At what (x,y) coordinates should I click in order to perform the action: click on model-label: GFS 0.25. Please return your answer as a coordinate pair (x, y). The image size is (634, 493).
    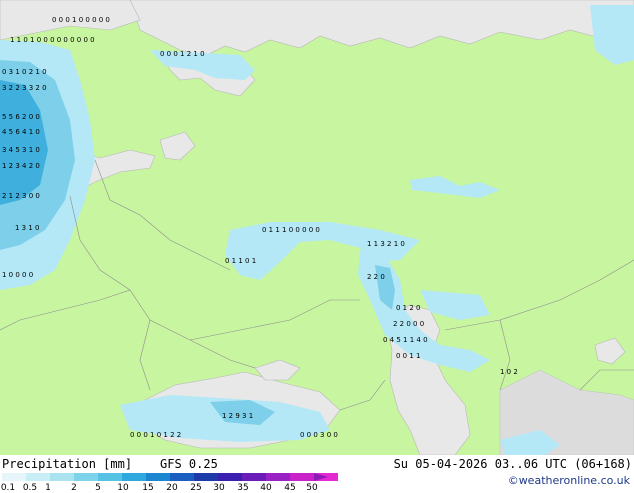
    Looking at the image, I should click on (189, 464).